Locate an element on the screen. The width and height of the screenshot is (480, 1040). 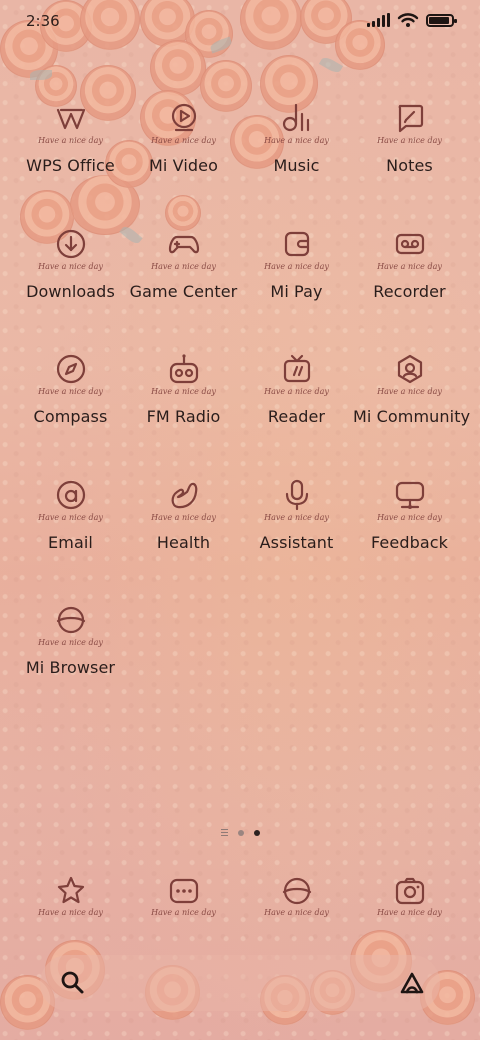
app-health: Have a nice day Health is located at coordinates (183, 540).